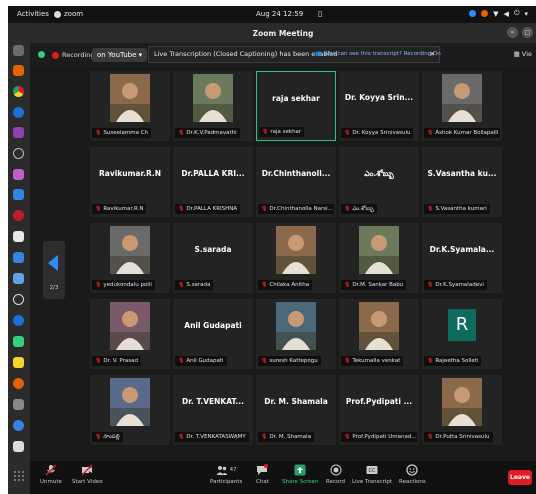 This screenshot has height=494, width=536. Describe the element at coordinates (296, 106) in the screenshot. I see `participant-tile: raja sekhar 🎙 raja sekhar` at that location.